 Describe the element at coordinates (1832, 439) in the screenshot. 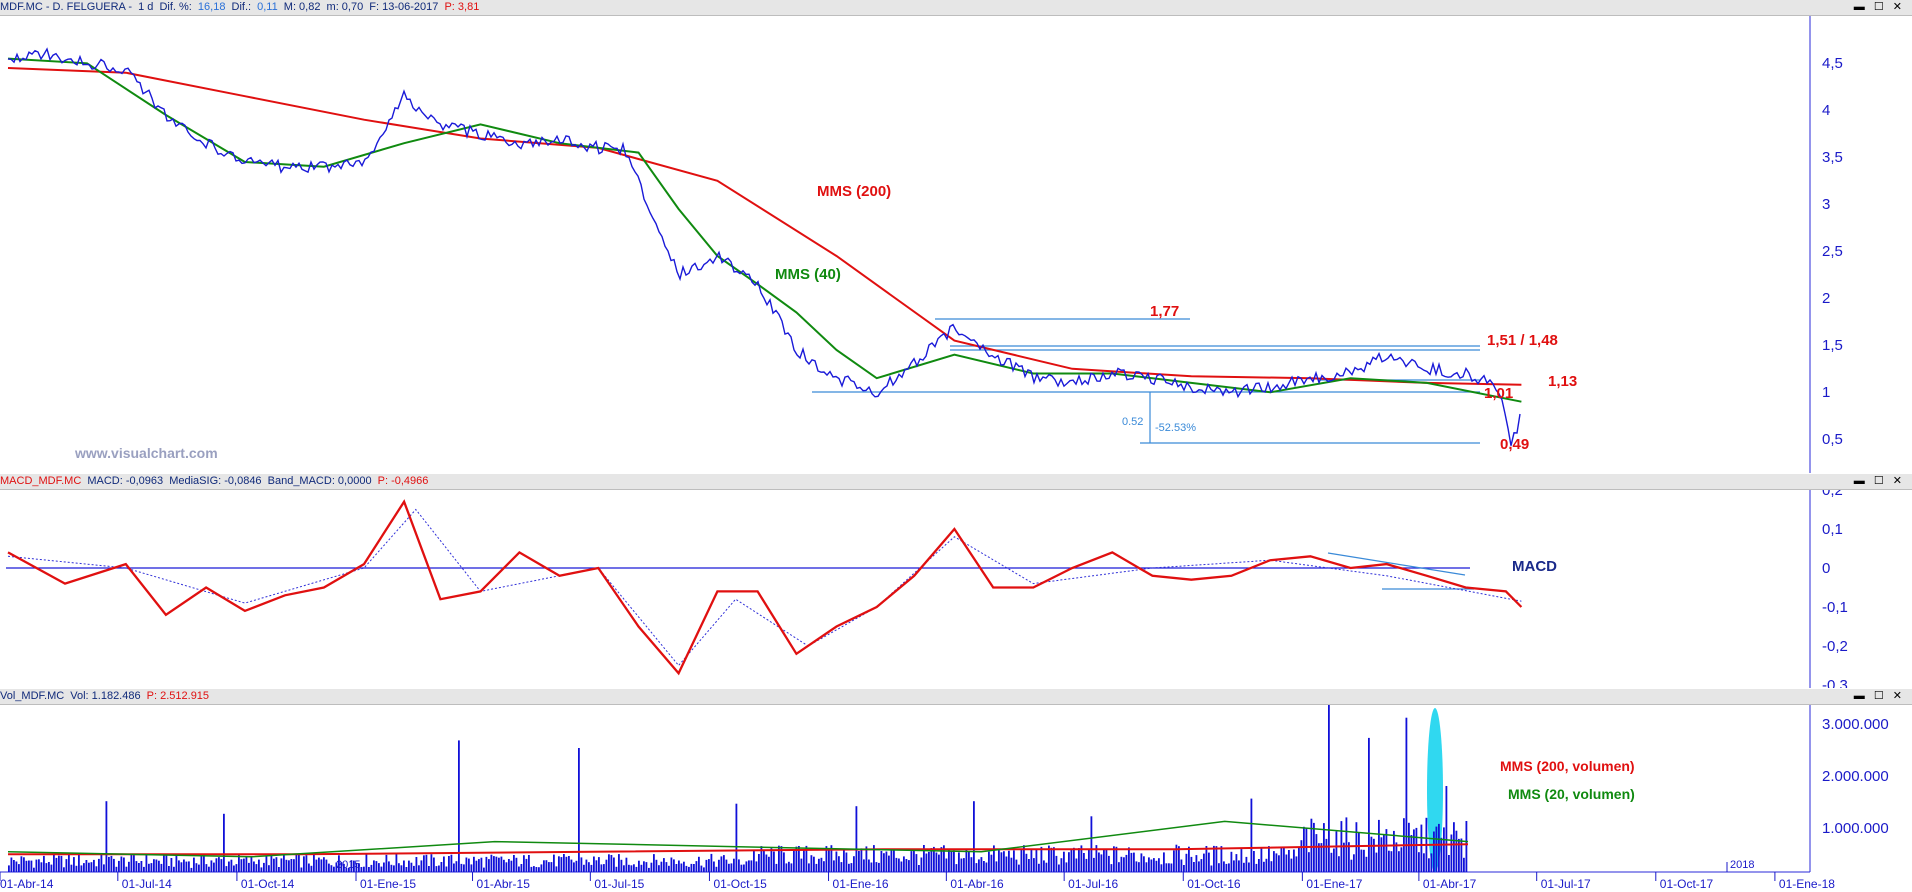

I see `y-tick-0-5: 0,5` at that location.